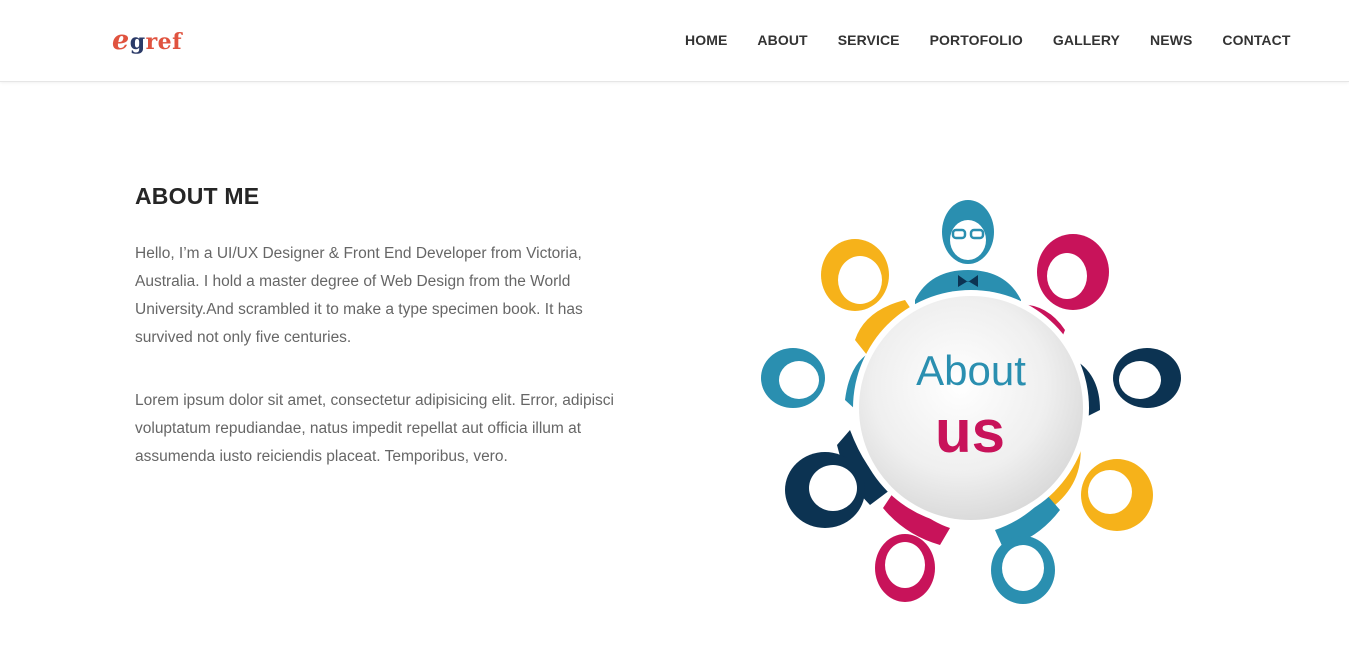 The width and height of the screenshot is (1349, 664). I want to click on about-title: ABOUT ME, so click(197, 196).